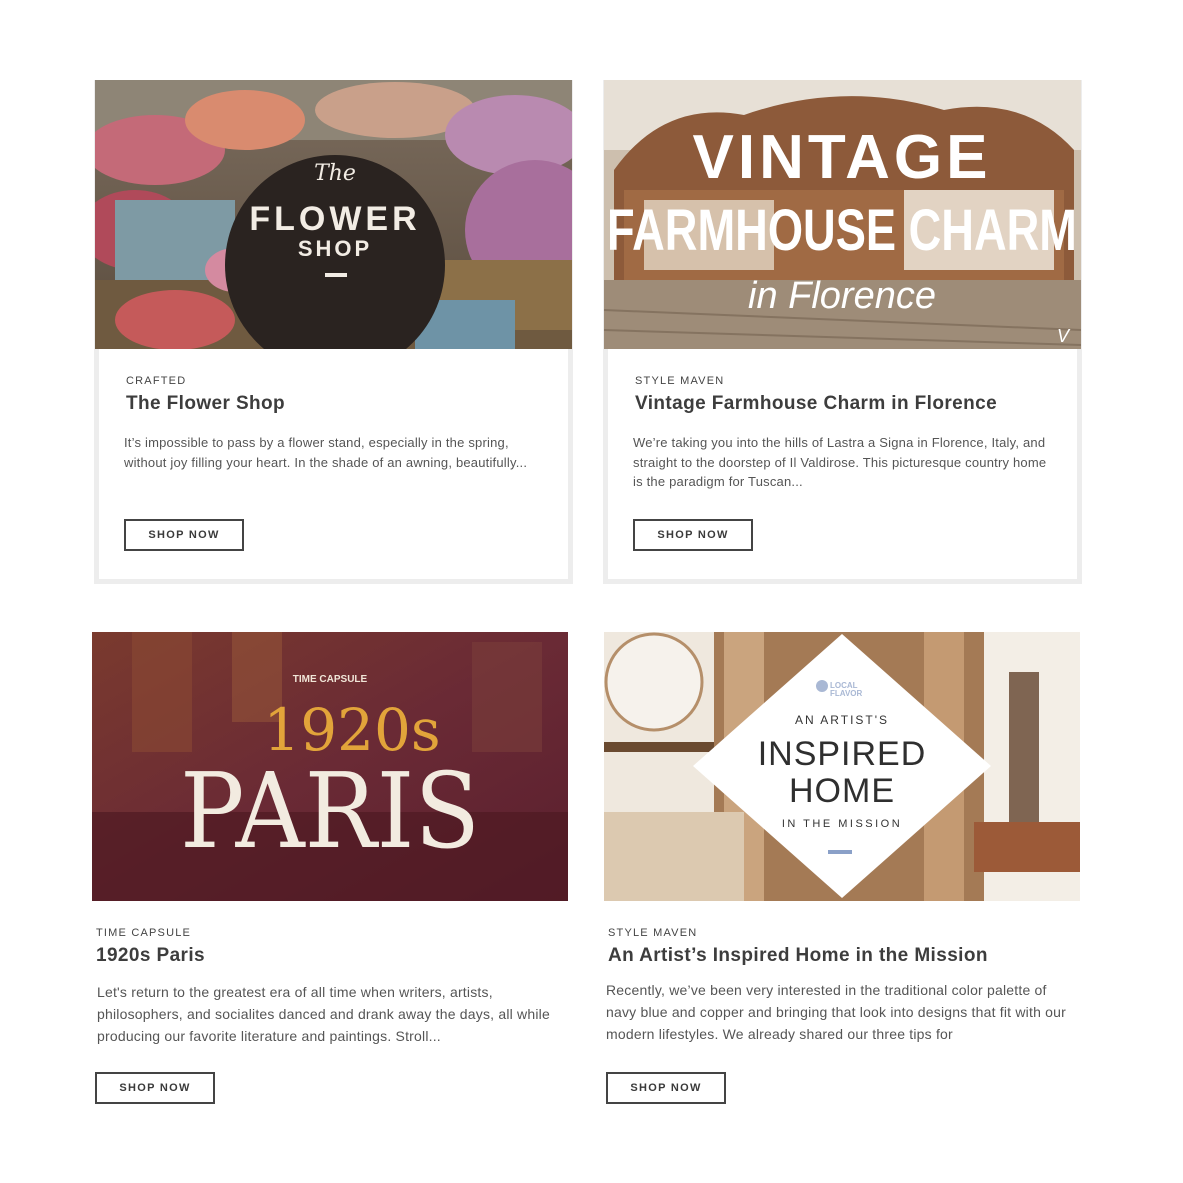  Describe the element at coordinates (816, 404) in the screenshot. I see `card-title: Vintage Farmhouse Charm in Florence` at that location.